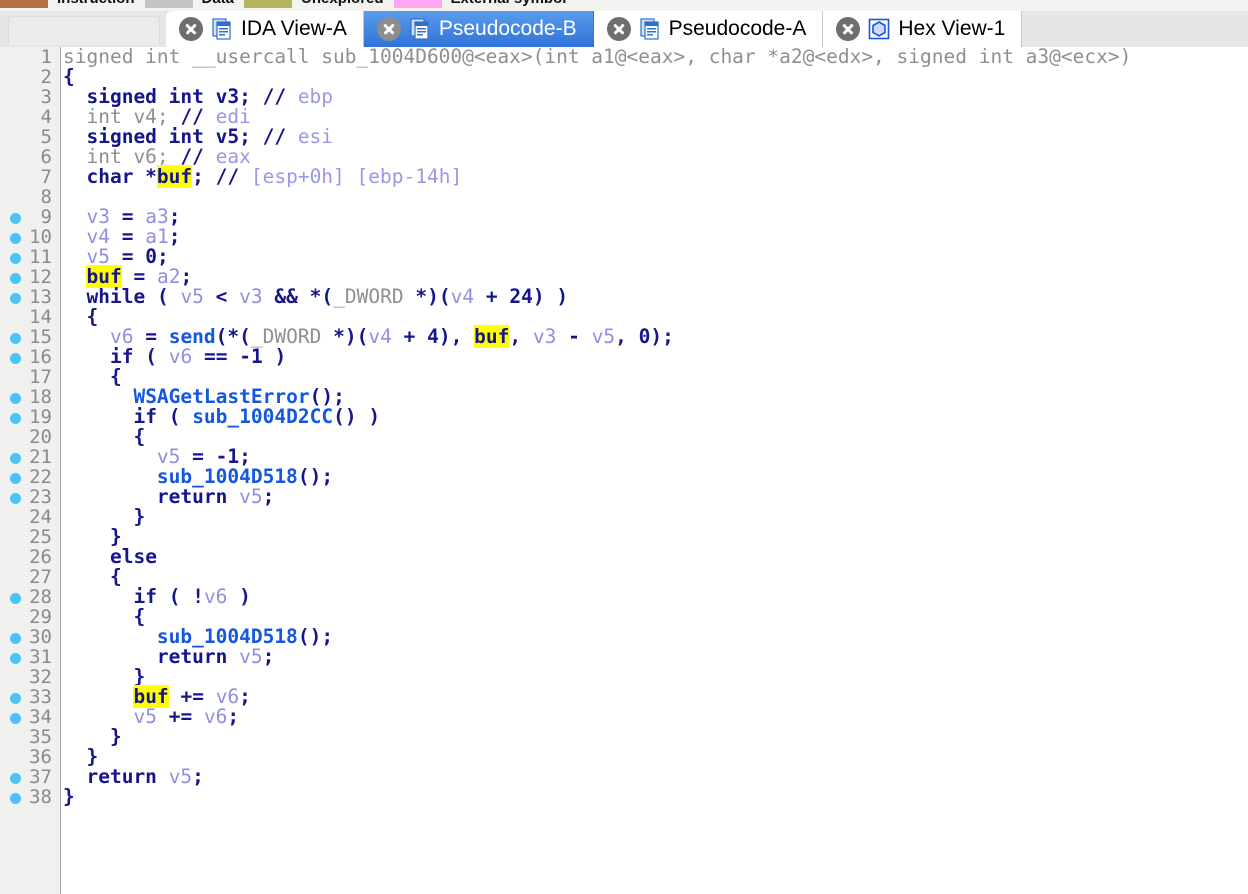 This screenshot has height=894, width=1248. I want to click on code-line: 19 if ( sub_1004D2CC() ), so click(624, 417).